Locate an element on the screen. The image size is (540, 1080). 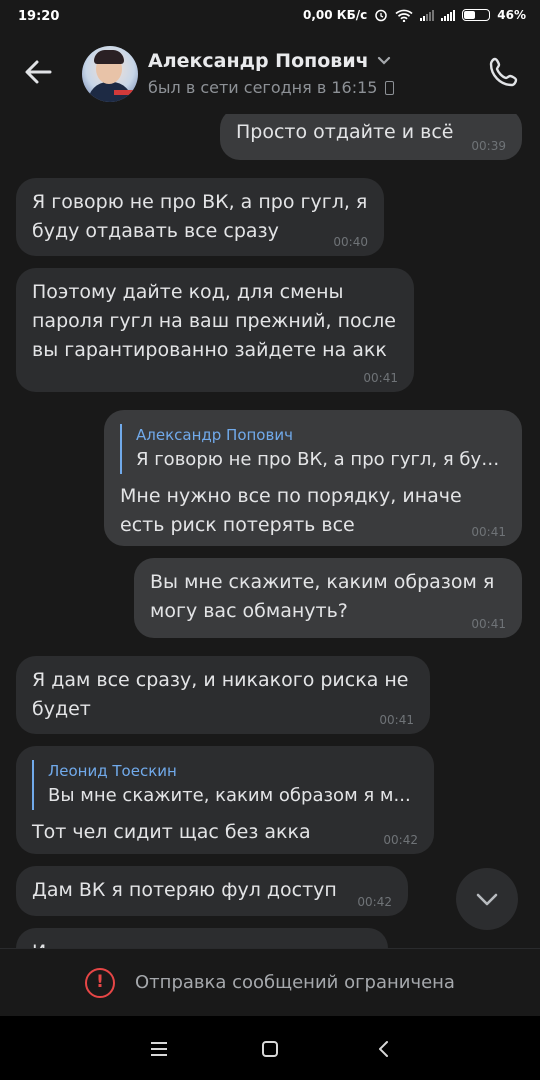
phone-icon is located at coordinates (503, 72).